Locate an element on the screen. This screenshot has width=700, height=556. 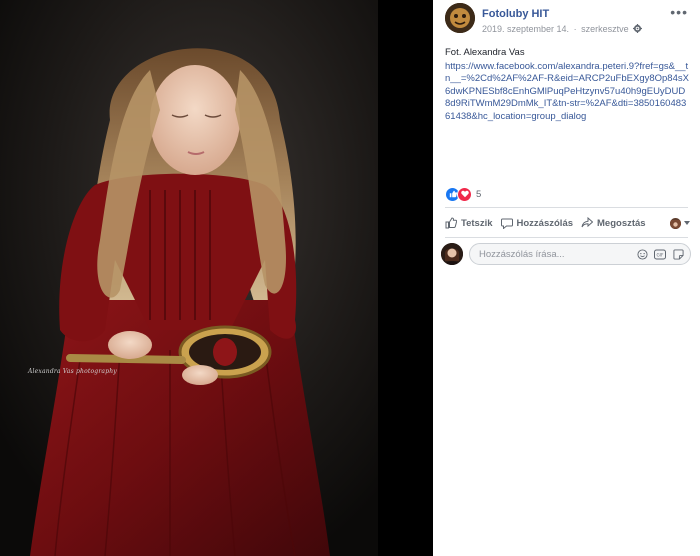
page-avatar is located at coordinates (460, 18).